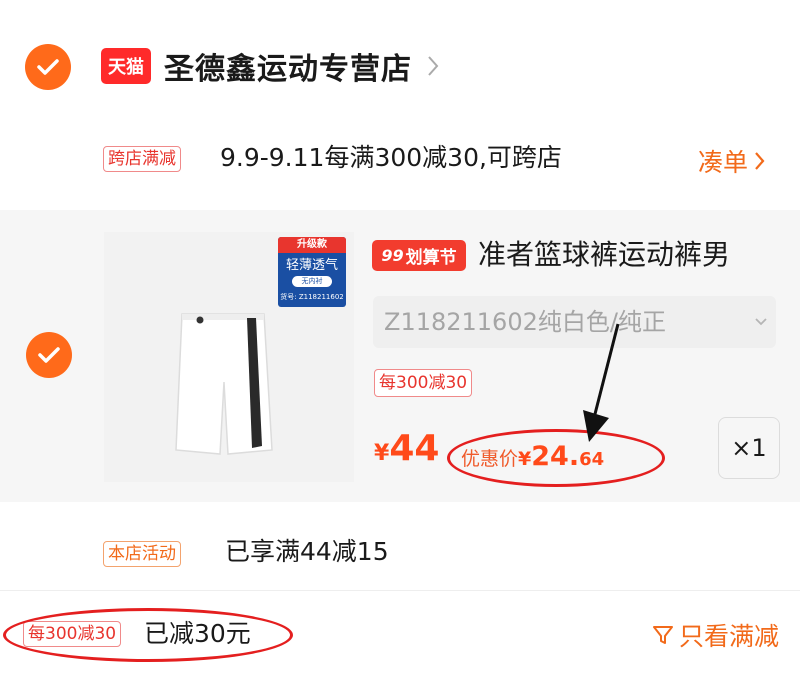 Image resolution: width=800 pixels, height=684 pixels. I want to click on tmall-logo-text: 天猫, so click(126, 67).